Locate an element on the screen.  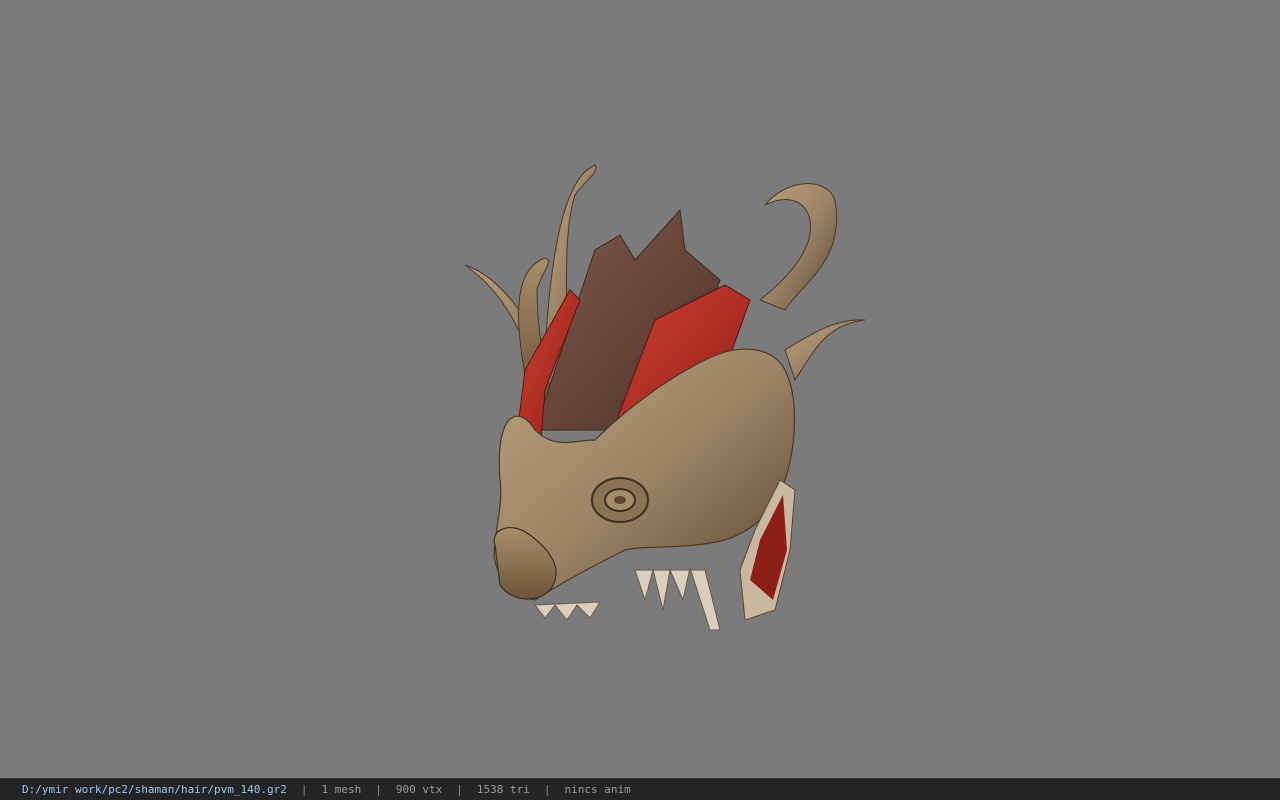
vertex-count: 900 vtx is located at coordinates (419, 789).